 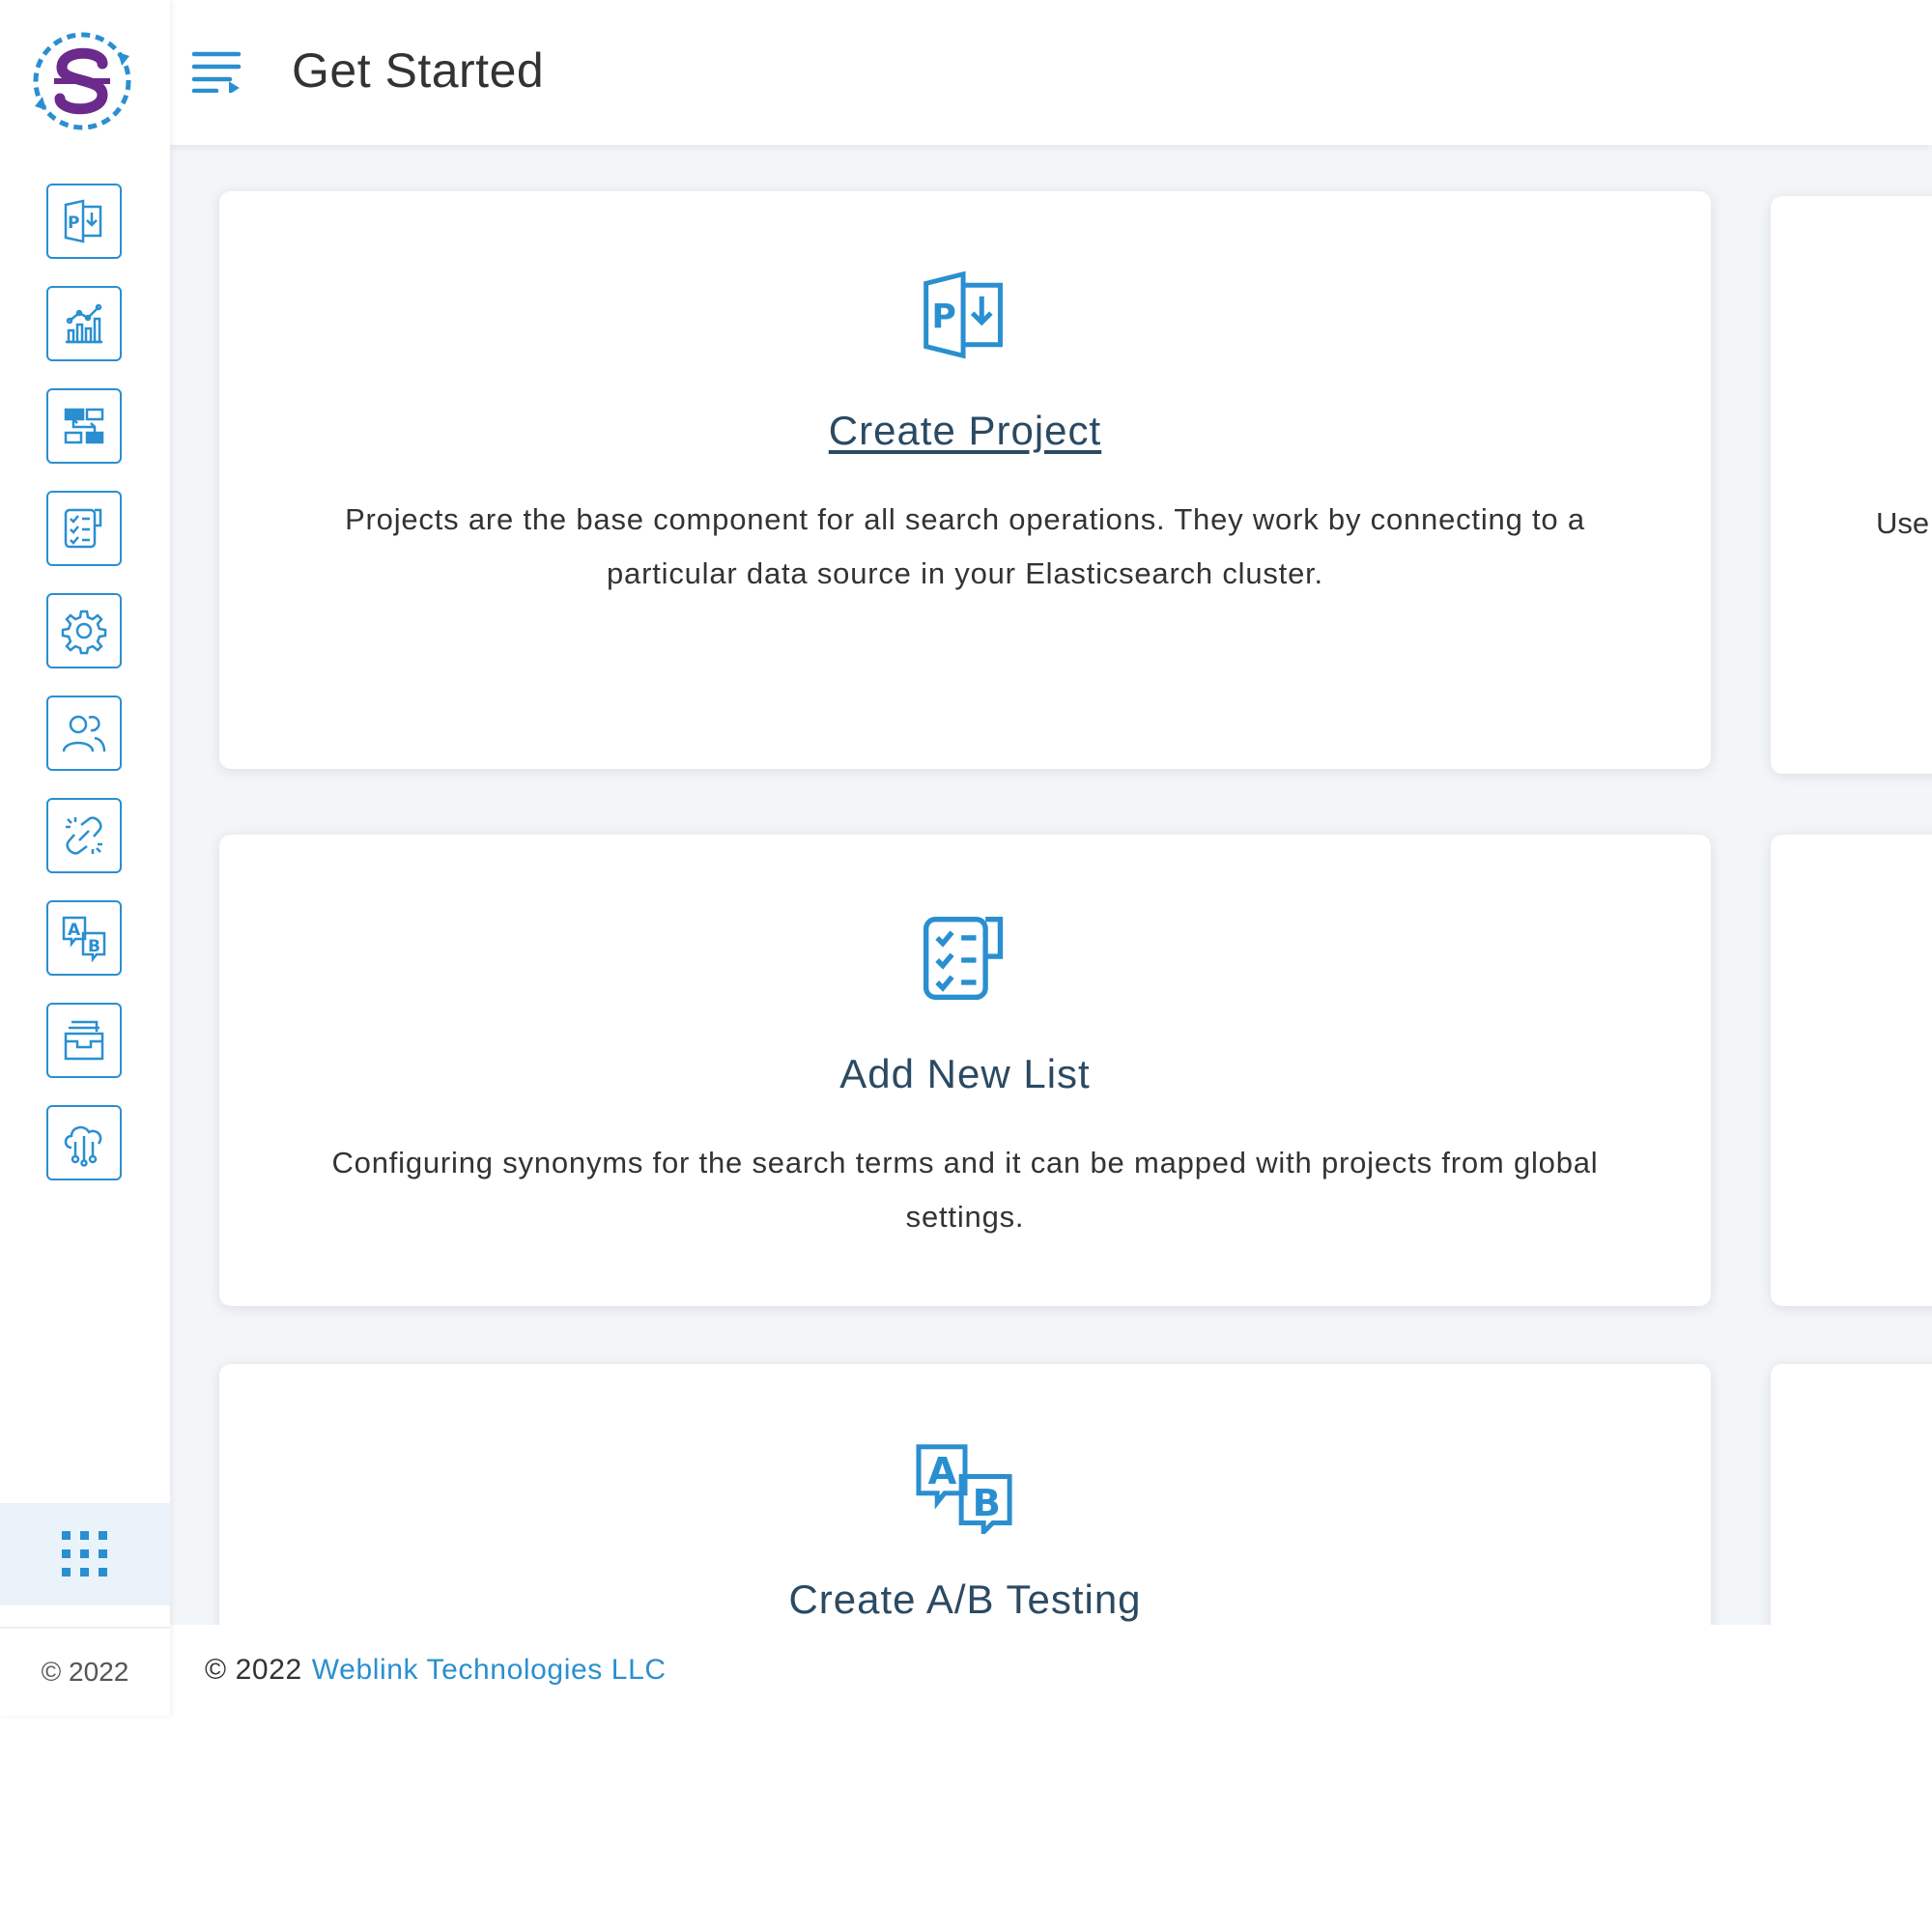 I want to click on cloud-network-icon, so click(x=83, y=1146).